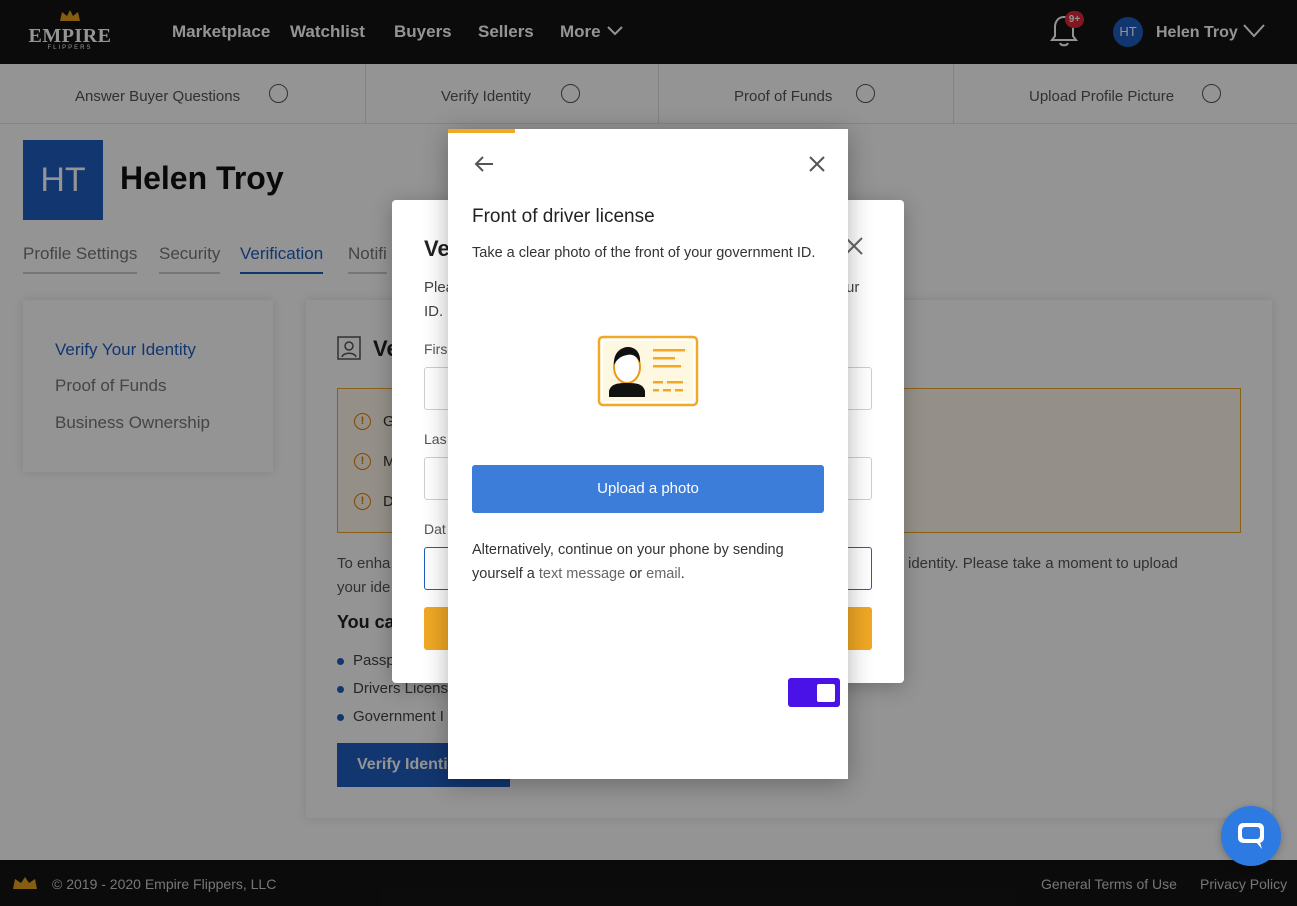 This screenshot has height=906, width=1297. Describe the element at coordinates (582, 574) in the screenshot. I see `text-message-link: text message` at that location.